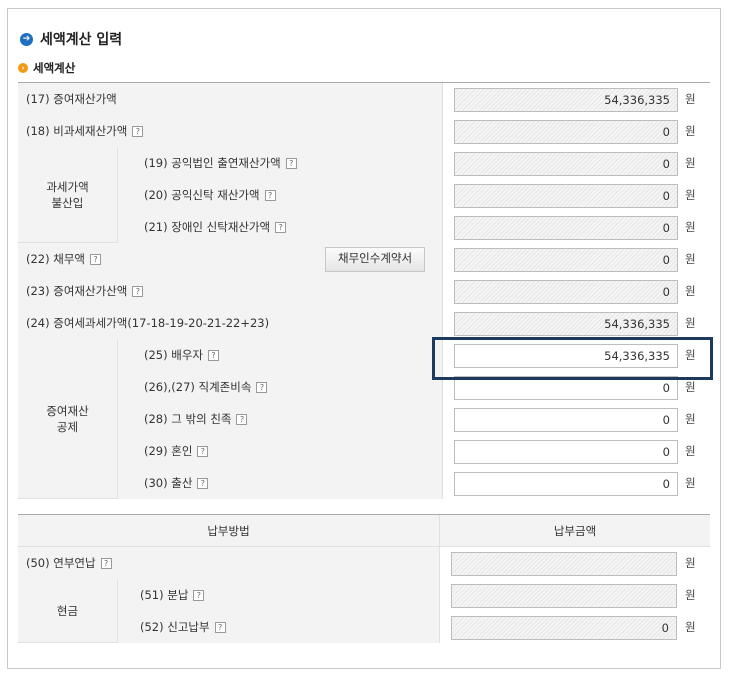 This screenshot has height=676, width=729. I want to click on table-row: (25) 배우자? 54,336,335 원, so click(414, 355).